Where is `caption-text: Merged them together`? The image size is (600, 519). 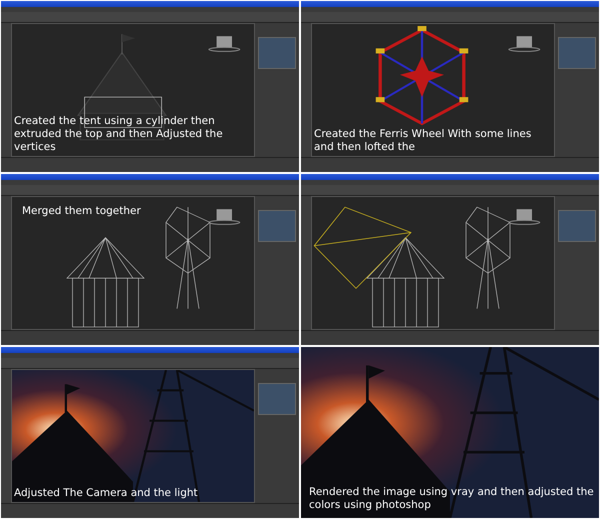 caption-text: Merged them together is located at coordinates (82, 211).